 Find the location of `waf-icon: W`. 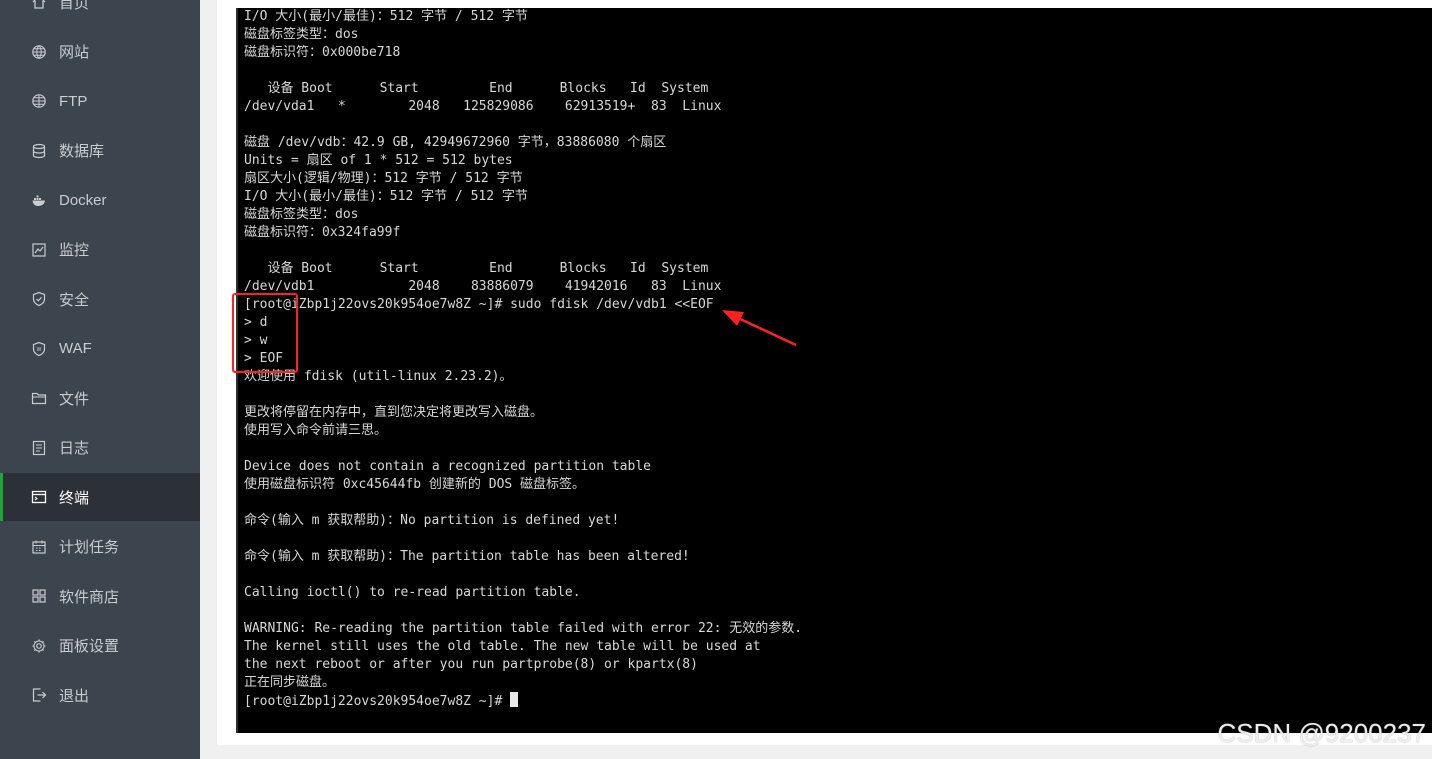

waf-icon: W is located at coordinates (39, 349).